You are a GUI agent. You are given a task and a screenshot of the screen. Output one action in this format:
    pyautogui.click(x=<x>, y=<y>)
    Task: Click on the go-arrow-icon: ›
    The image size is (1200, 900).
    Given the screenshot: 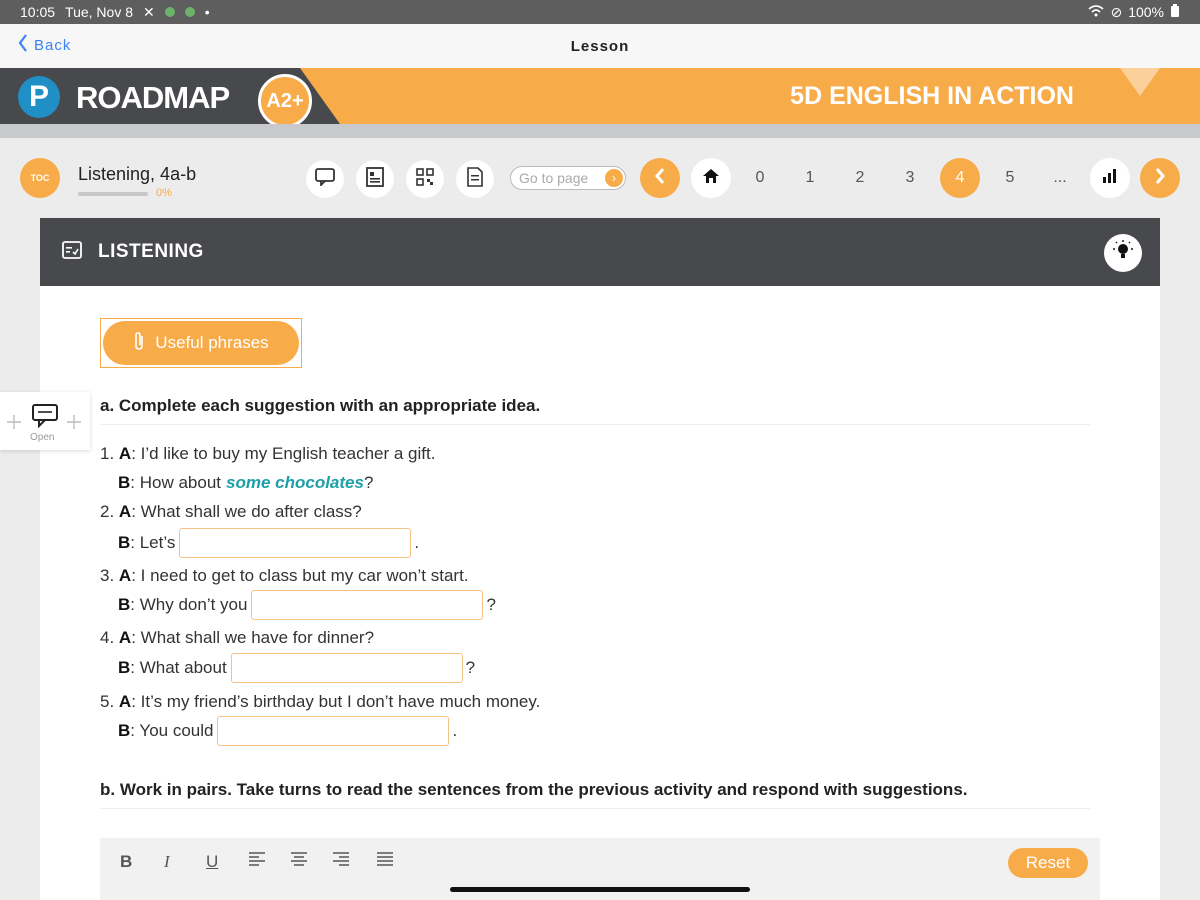 What is the action you would take?
    pyautogui.click(x=614, y=178)
    